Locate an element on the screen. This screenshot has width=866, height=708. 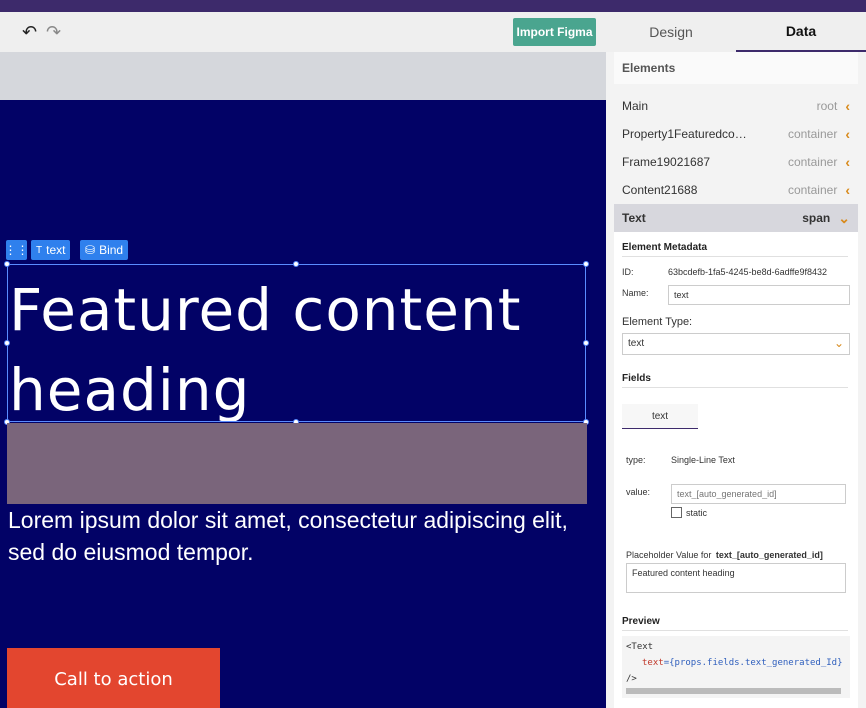
name-input: text is located at coordinates (759, 295).